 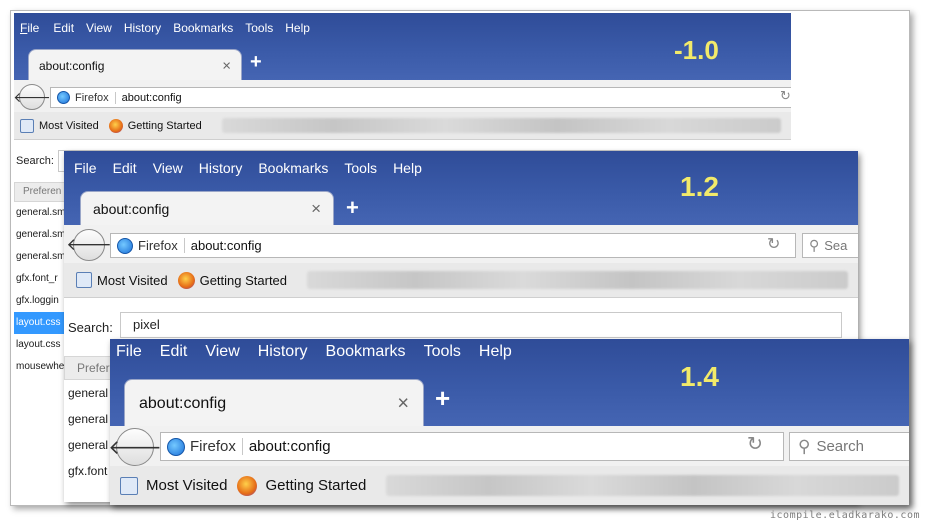 What do you see at coordinates (845, 515) in the screenshot?
I see `watermark-credit: icompile.eladkarako.com` at bounding box center [845, 515].